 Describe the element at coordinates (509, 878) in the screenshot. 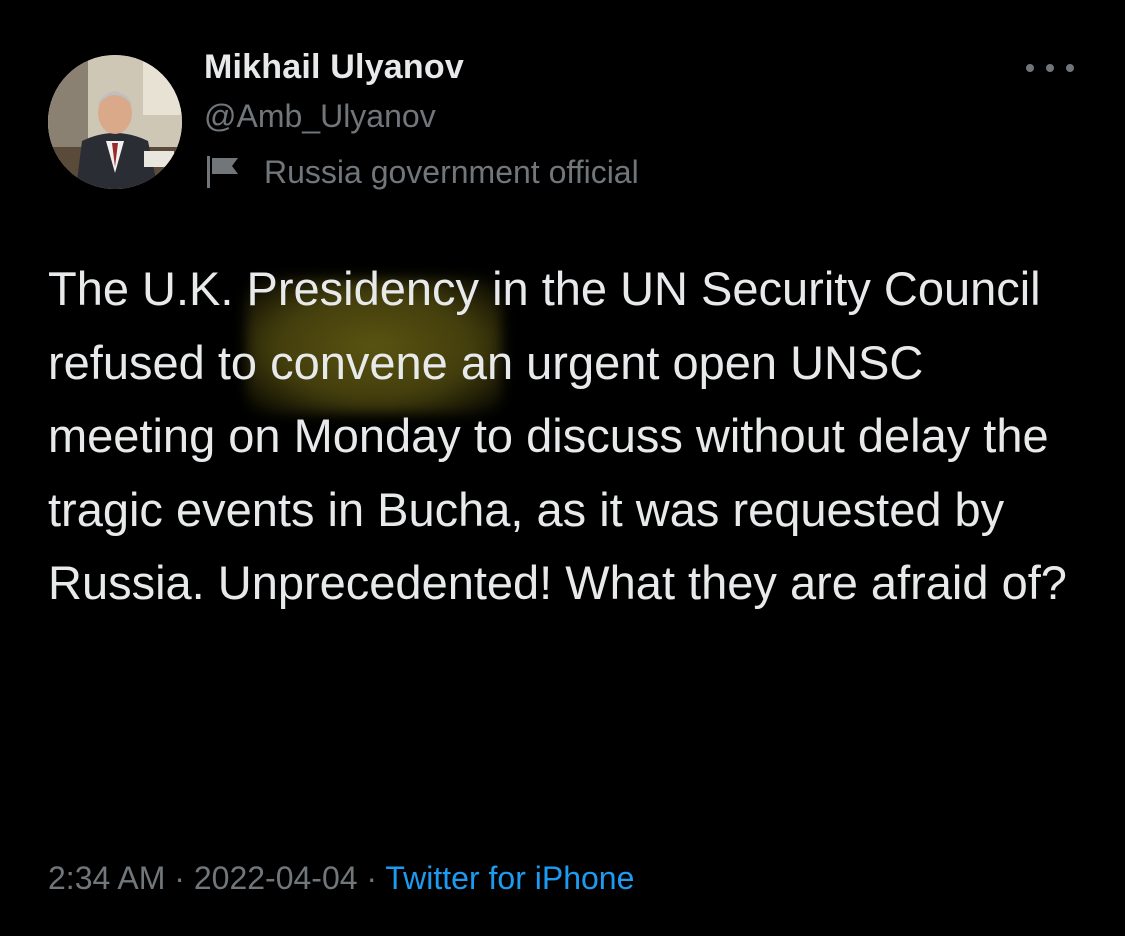

I see `tweet-source-link: Twitter for iPhone` at that location.